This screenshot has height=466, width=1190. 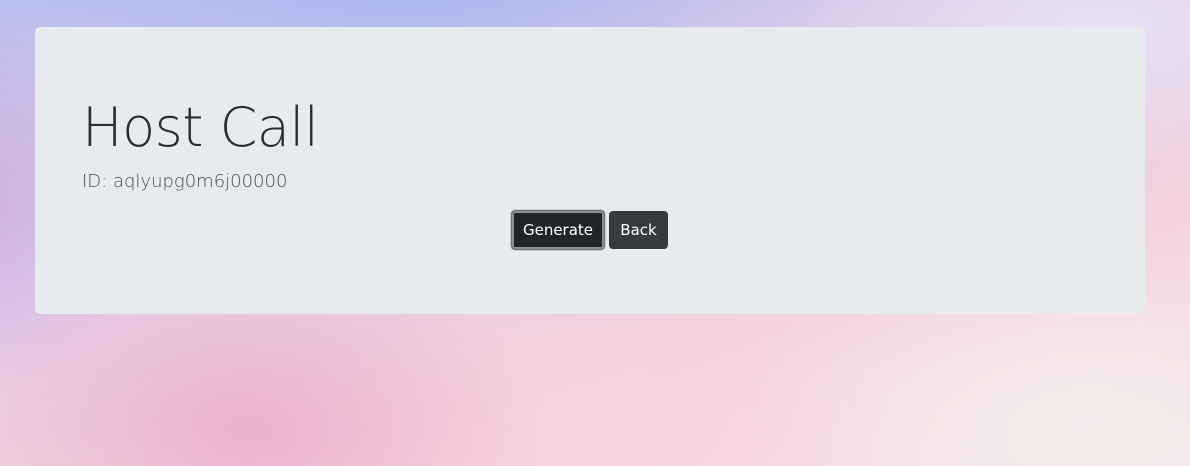 What do you see at coordinates (200, 127) in the screenshot?
I see `page-title: Host Call` at bounding box center [200, 127].